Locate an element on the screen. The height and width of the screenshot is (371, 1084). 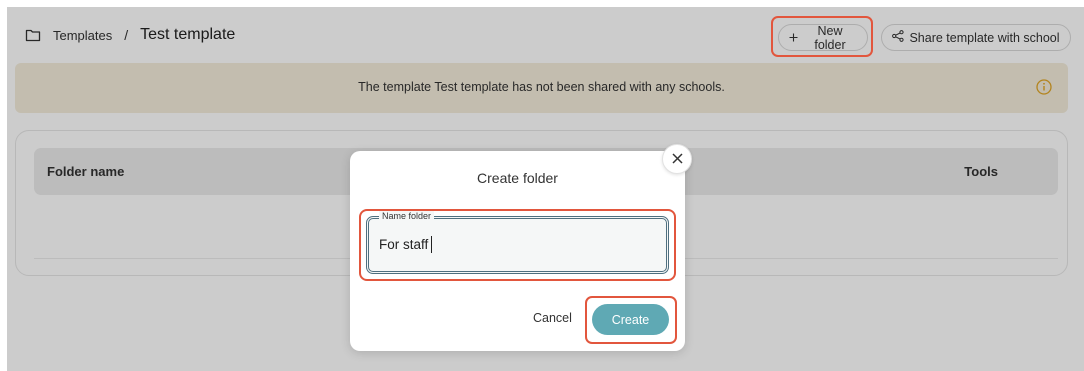
close-icon is located at coordinates (677, 159).